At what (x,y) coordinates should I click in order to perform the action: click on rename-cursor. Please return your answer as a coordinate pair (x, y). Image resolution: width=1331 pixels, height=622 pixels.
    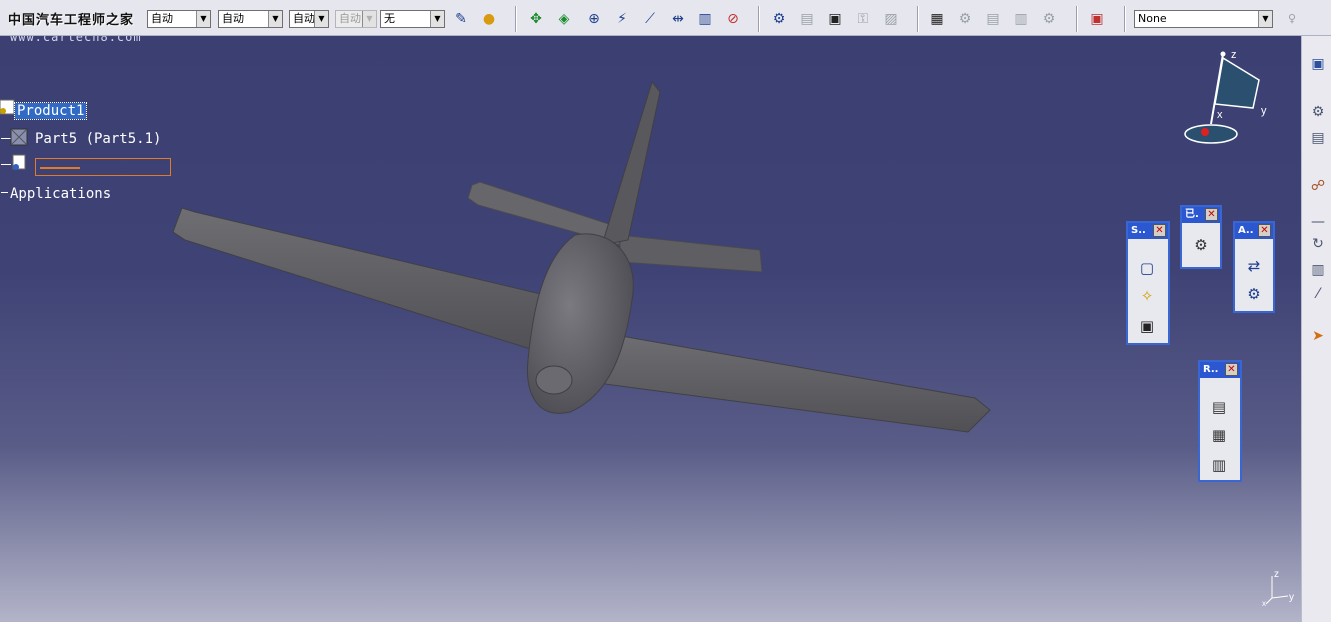
    Looking at the image, I should click on (60, 168).